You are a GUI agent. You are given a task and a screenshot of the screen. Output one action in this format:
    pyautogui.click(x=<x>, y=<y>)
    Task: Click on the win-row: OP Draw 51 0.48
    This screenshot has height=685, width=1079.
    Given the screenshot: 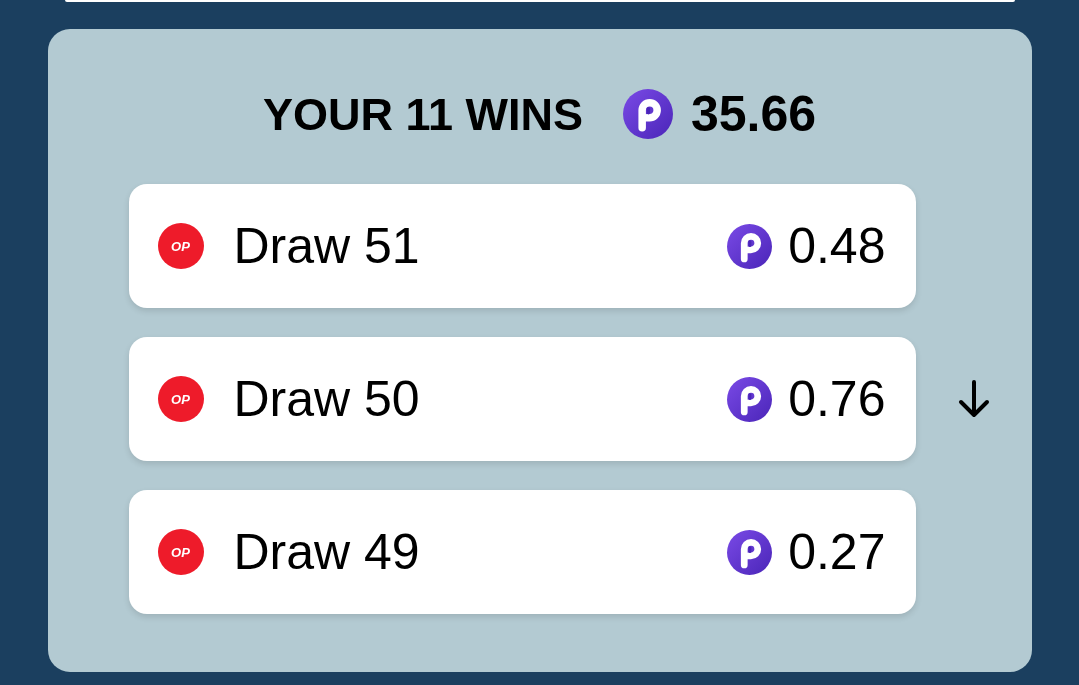 What is the action you would take?
    pyautogui.click(x=522, y=246)
    